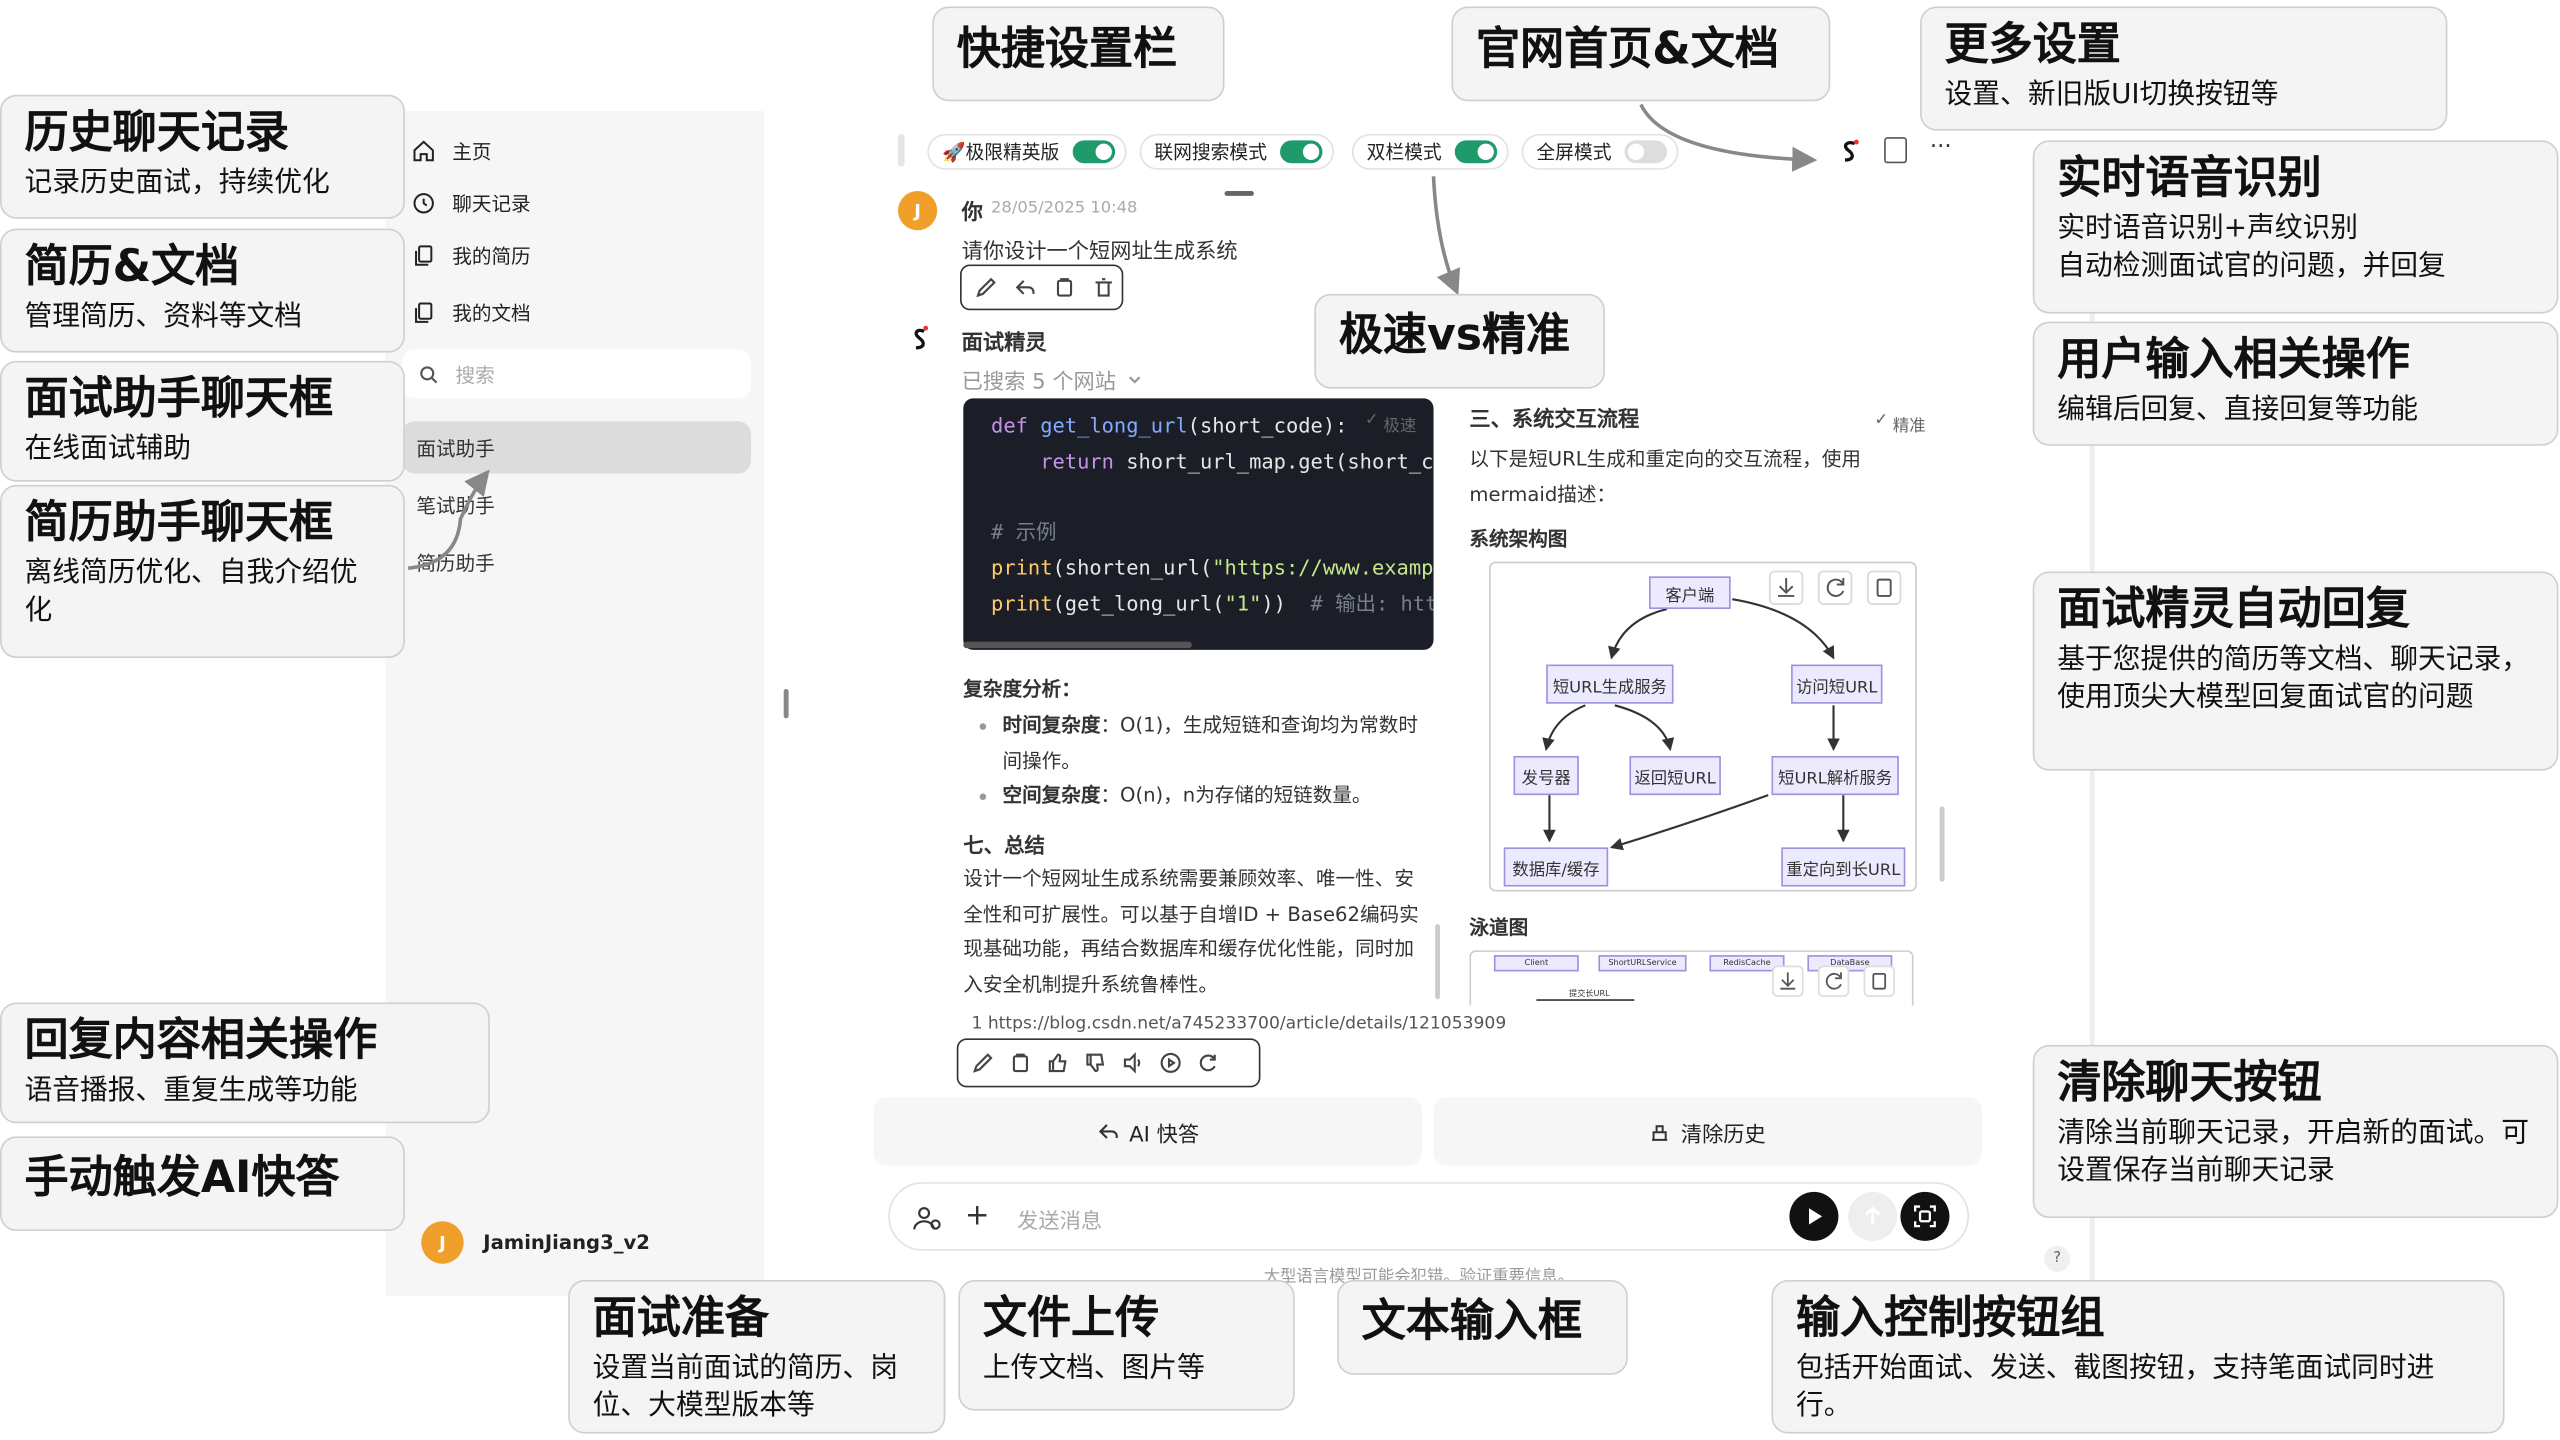 This screenshot has width=2560, height=1440. I want to click on callout-input-controls: 输入控制按钮组 包括开始面试、发送、截图按钮，支持笔面试同时进行。, so click(2138, 1357).